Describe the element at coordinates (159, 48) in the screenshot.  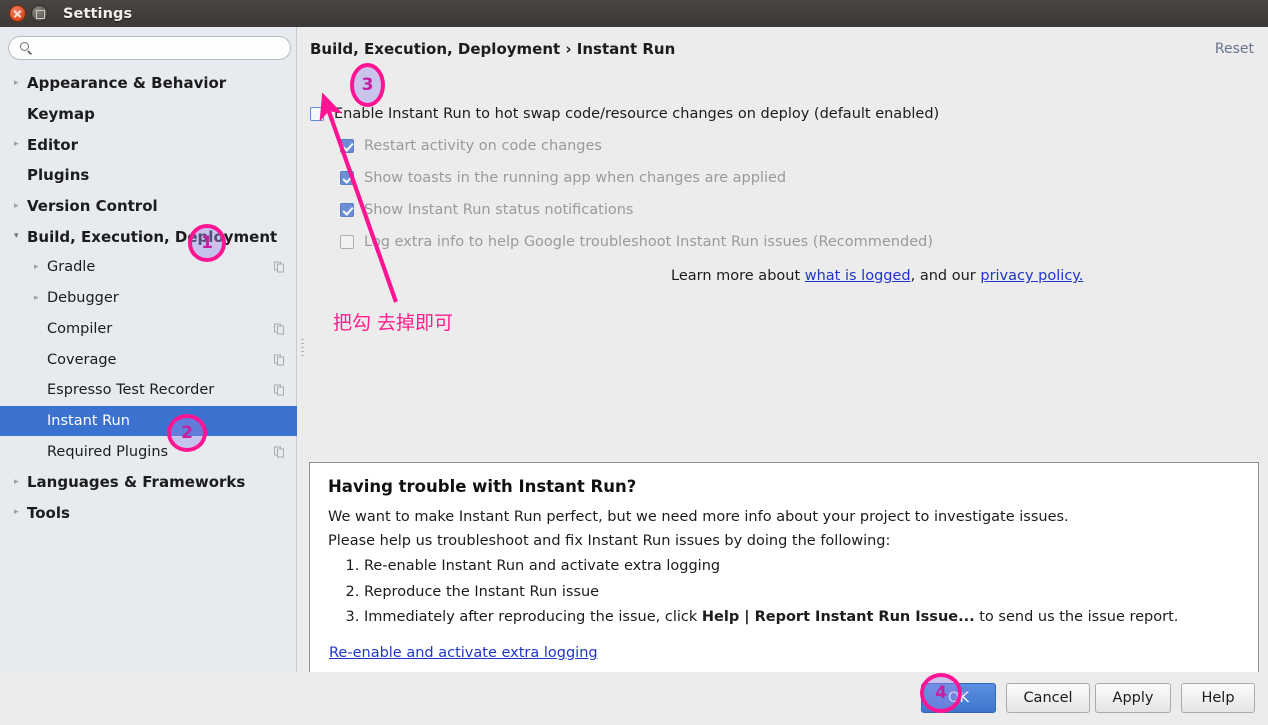
I see `search-input` at that location.